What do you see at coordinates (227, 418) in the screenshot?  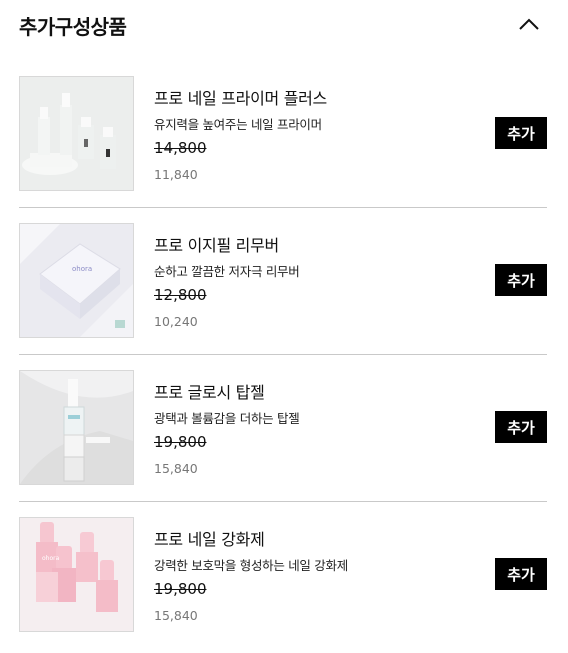 I see `product-description: 광택과 볼륨감을 더하는 탑젤` at bounding box center [227, 418].